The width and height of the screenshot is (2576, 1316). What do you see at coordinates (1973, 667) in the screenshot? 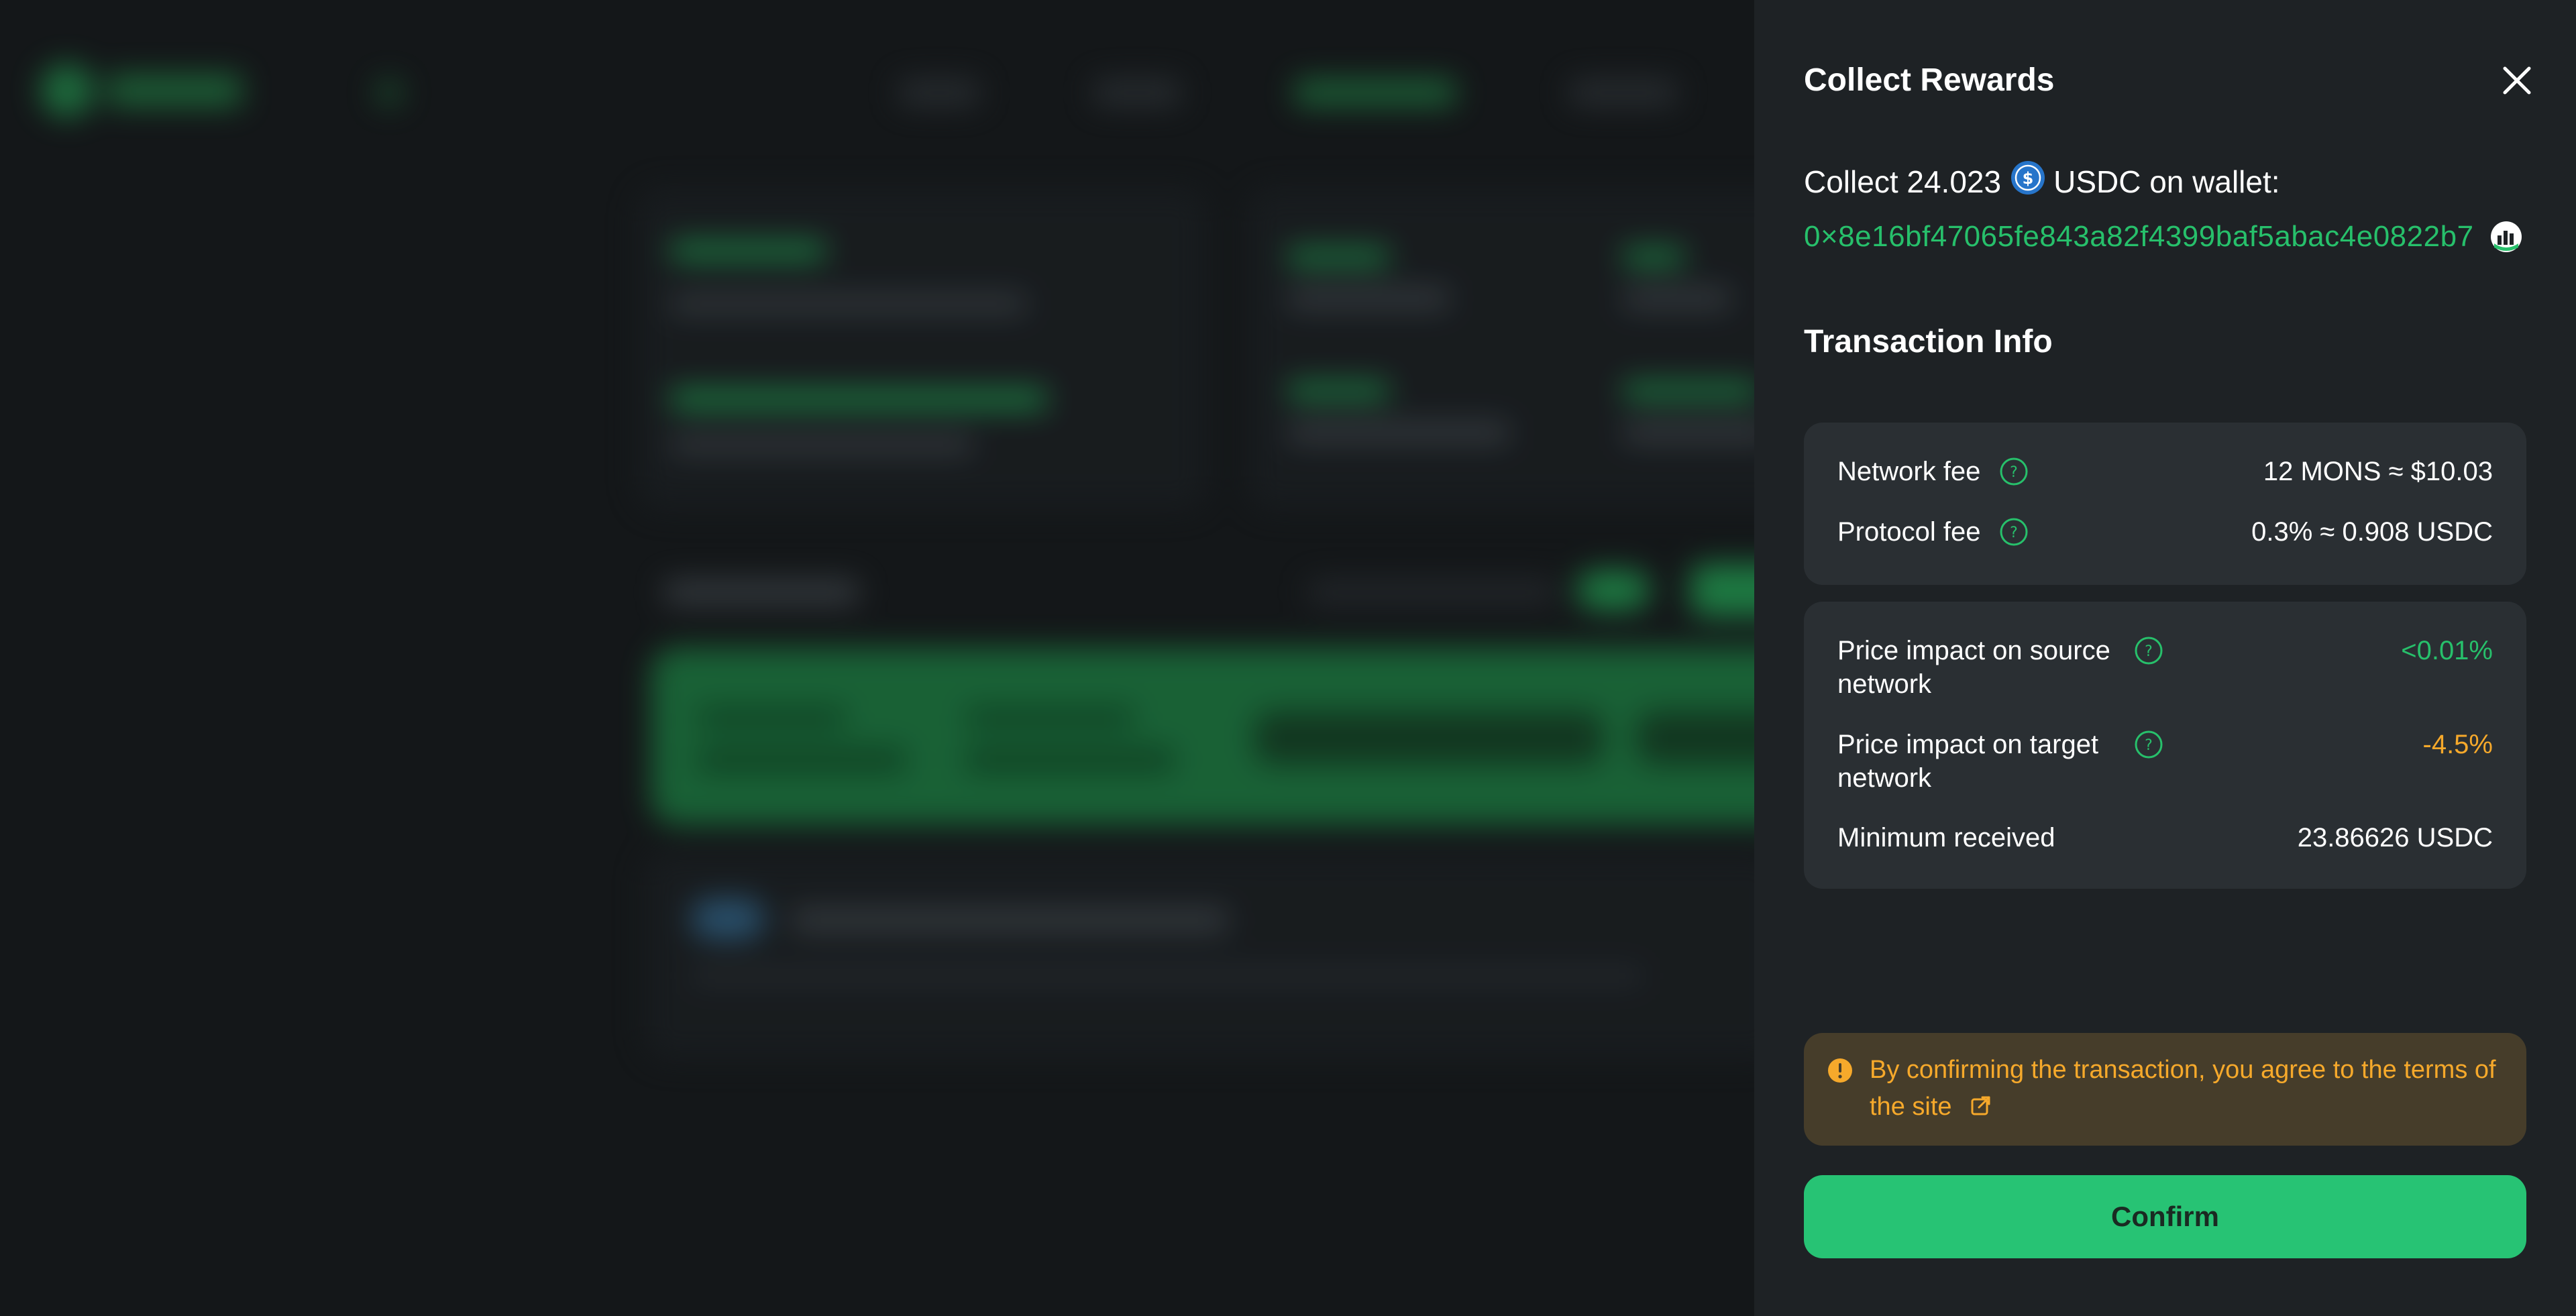
I see `source-impact-label: Price impact on source network` at bounding box center [1973, 667].